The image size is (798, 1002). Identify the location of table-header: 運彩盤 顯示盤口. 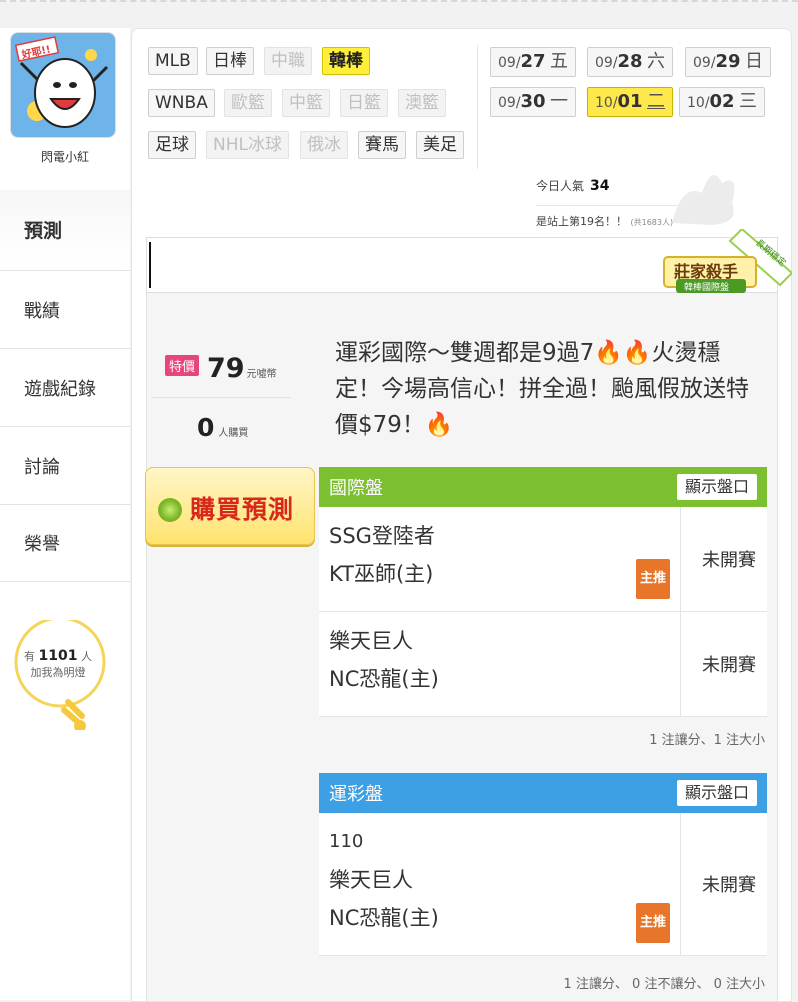
(543, 793).